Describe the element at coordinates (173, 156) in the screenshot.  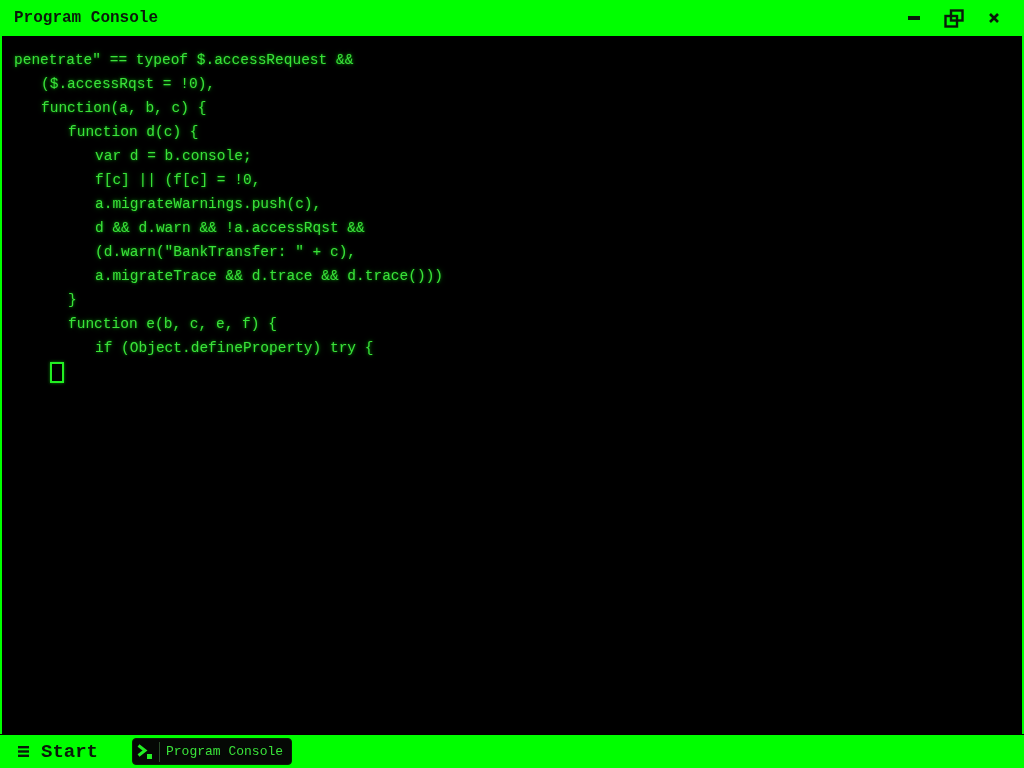
I see `code-line: var d = b.console;` at that location.